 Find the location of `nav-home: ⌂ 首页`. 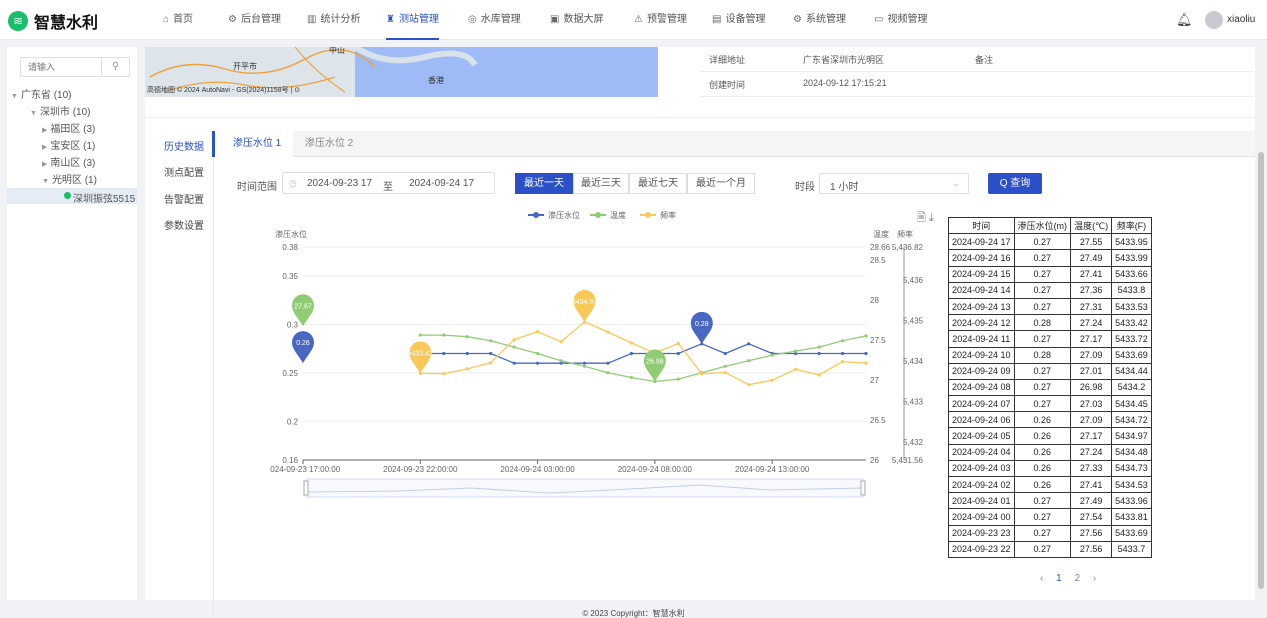

nav-home: ⌂ 首页 is located at coordinates (178, 20).